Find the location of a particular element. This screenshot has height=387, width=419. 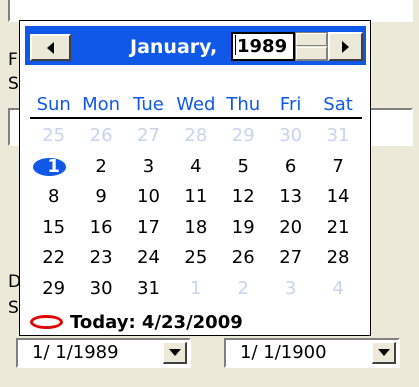

day-number: 27 is located at coordinates (291, 258).